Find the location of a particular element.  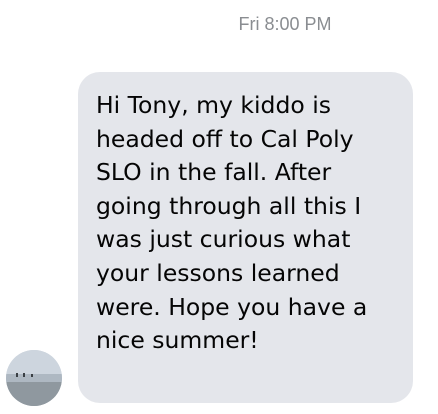

sender-avatar is located at coordinates (34, 378).